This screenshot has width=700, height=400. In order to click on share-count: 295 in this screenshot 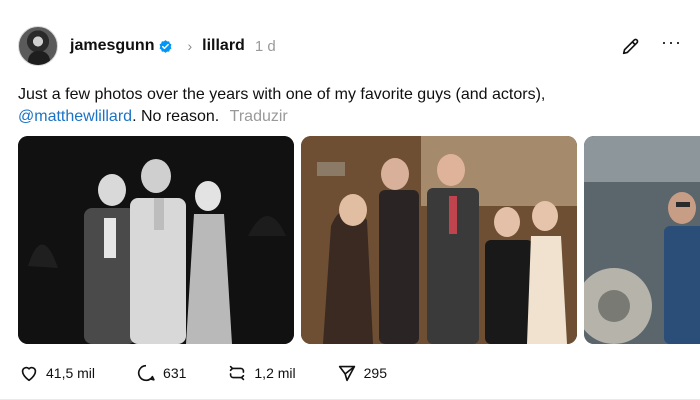, I will do `click(375, 373)`.